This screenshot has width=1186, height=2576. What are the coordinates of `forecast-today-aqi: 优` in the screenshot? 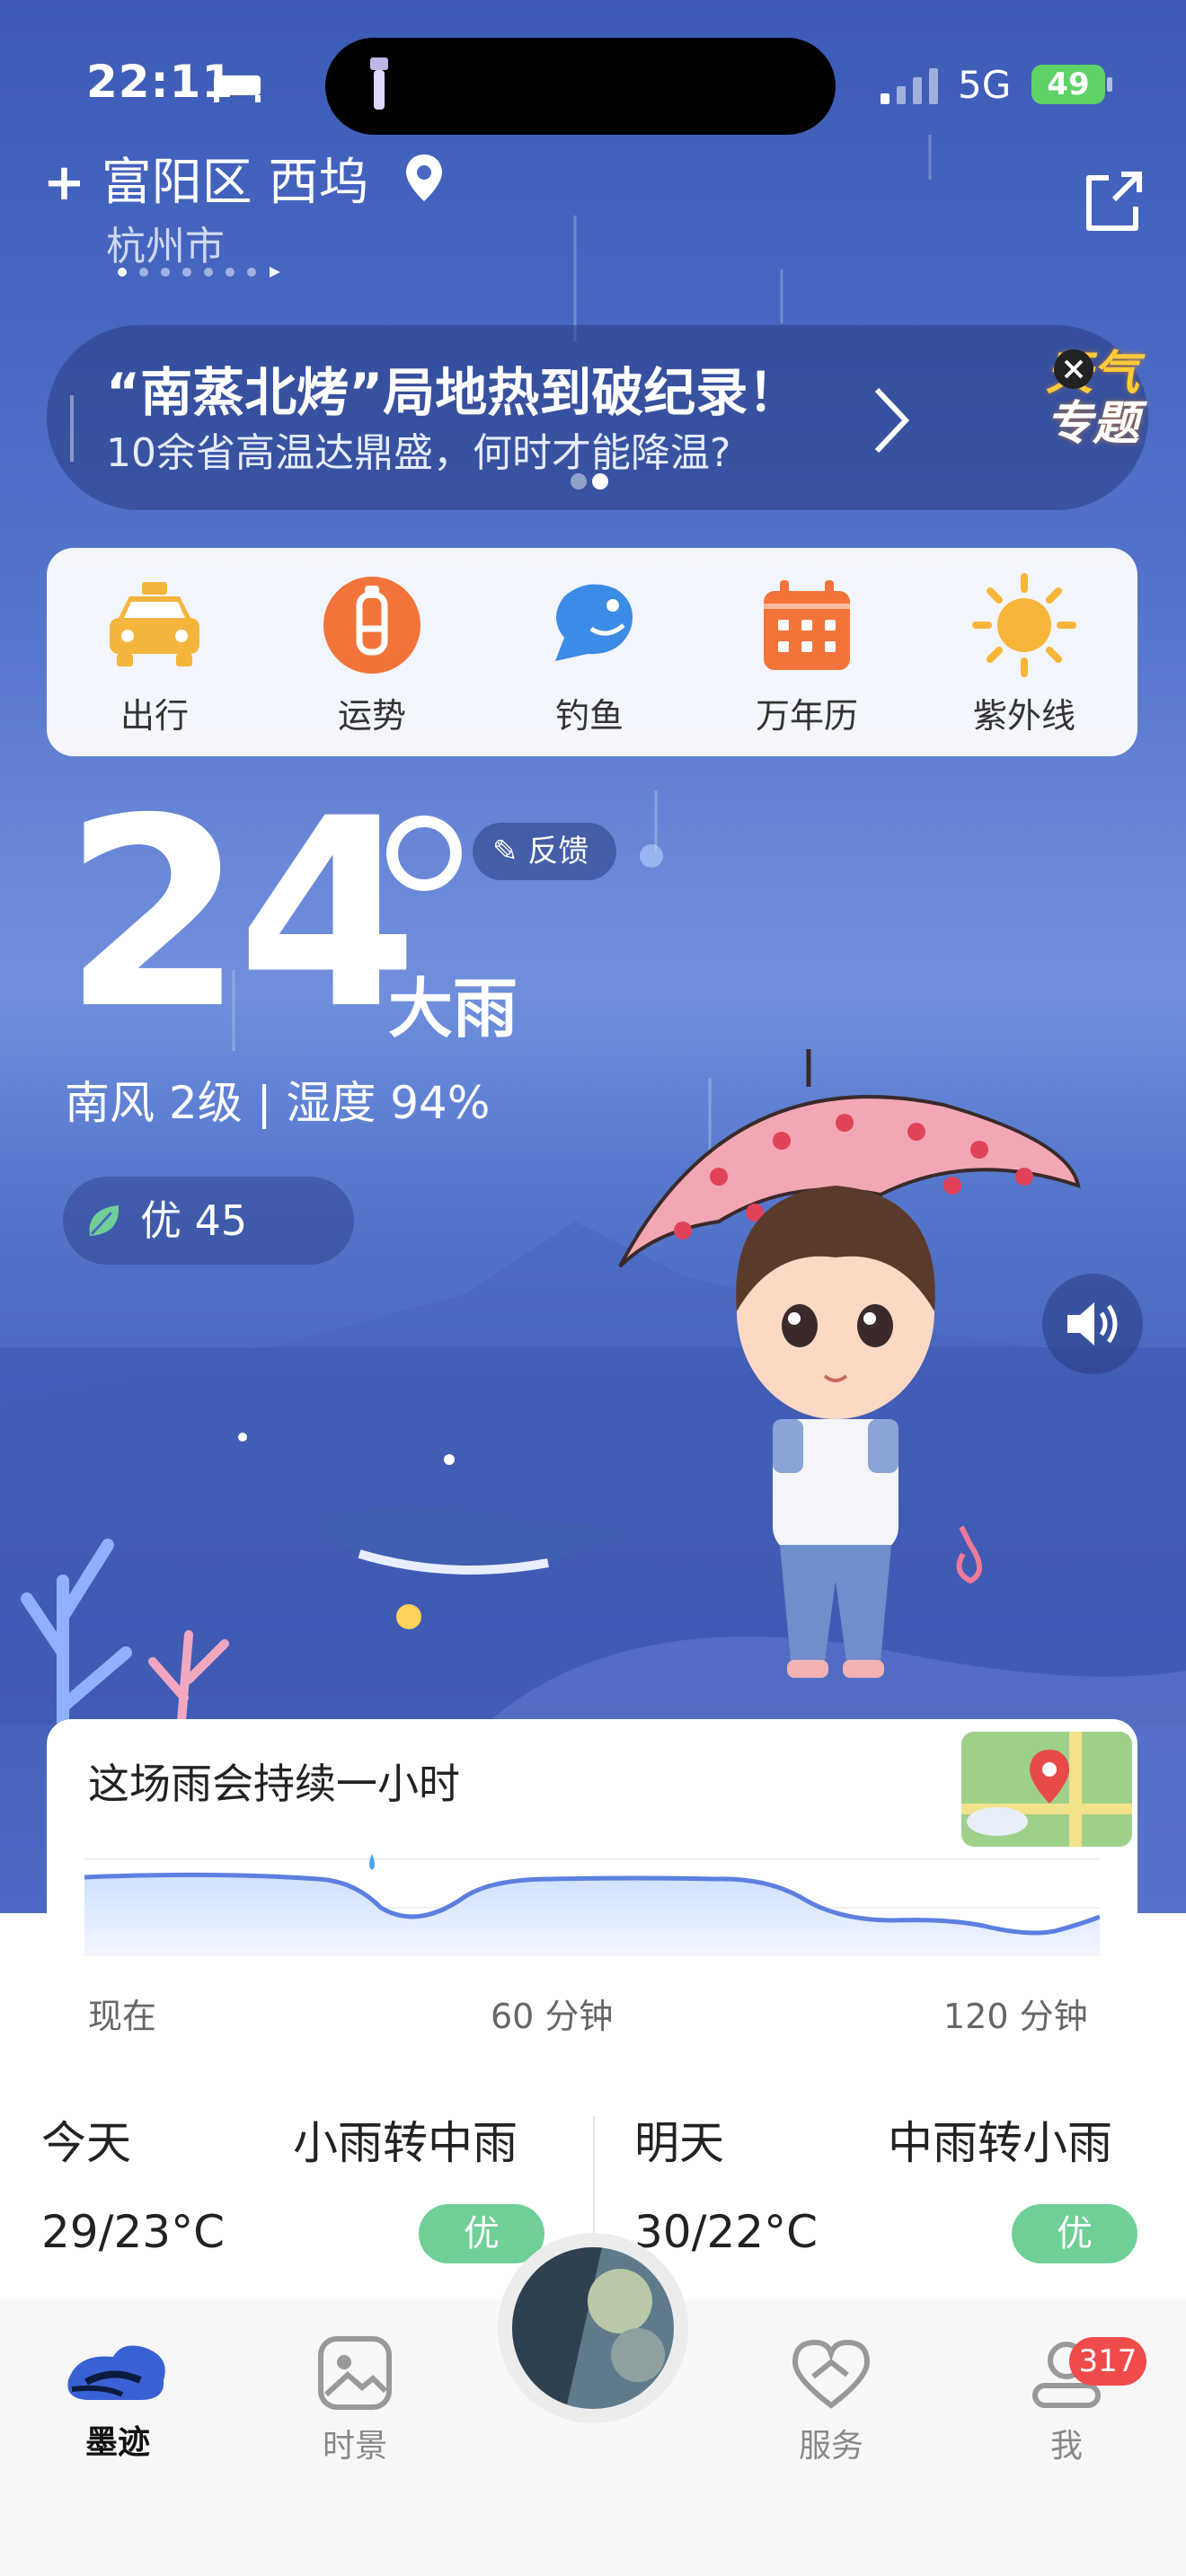 It's located at (481, 2233).